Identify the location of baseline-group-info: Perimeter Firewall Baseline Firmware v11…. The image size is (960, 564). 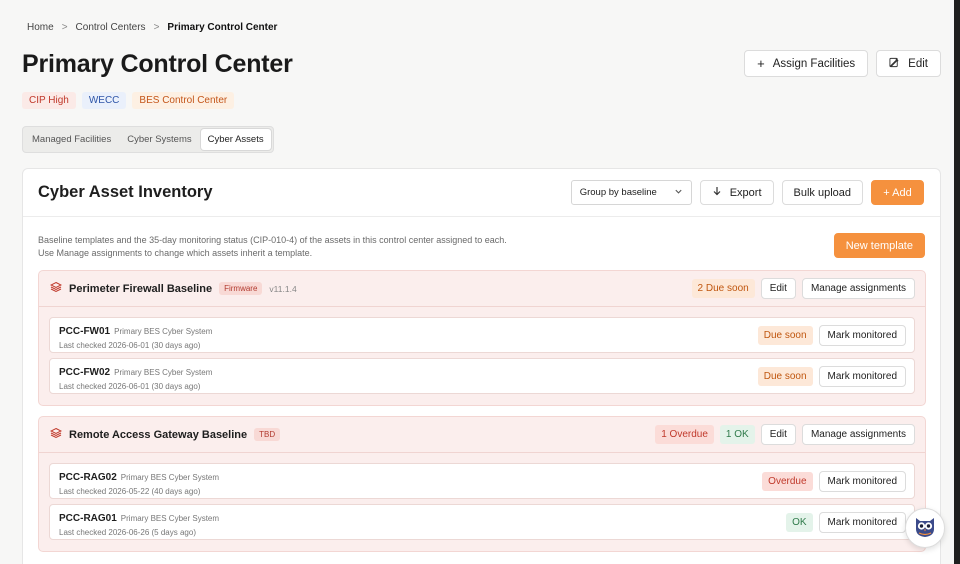
(173, 289).